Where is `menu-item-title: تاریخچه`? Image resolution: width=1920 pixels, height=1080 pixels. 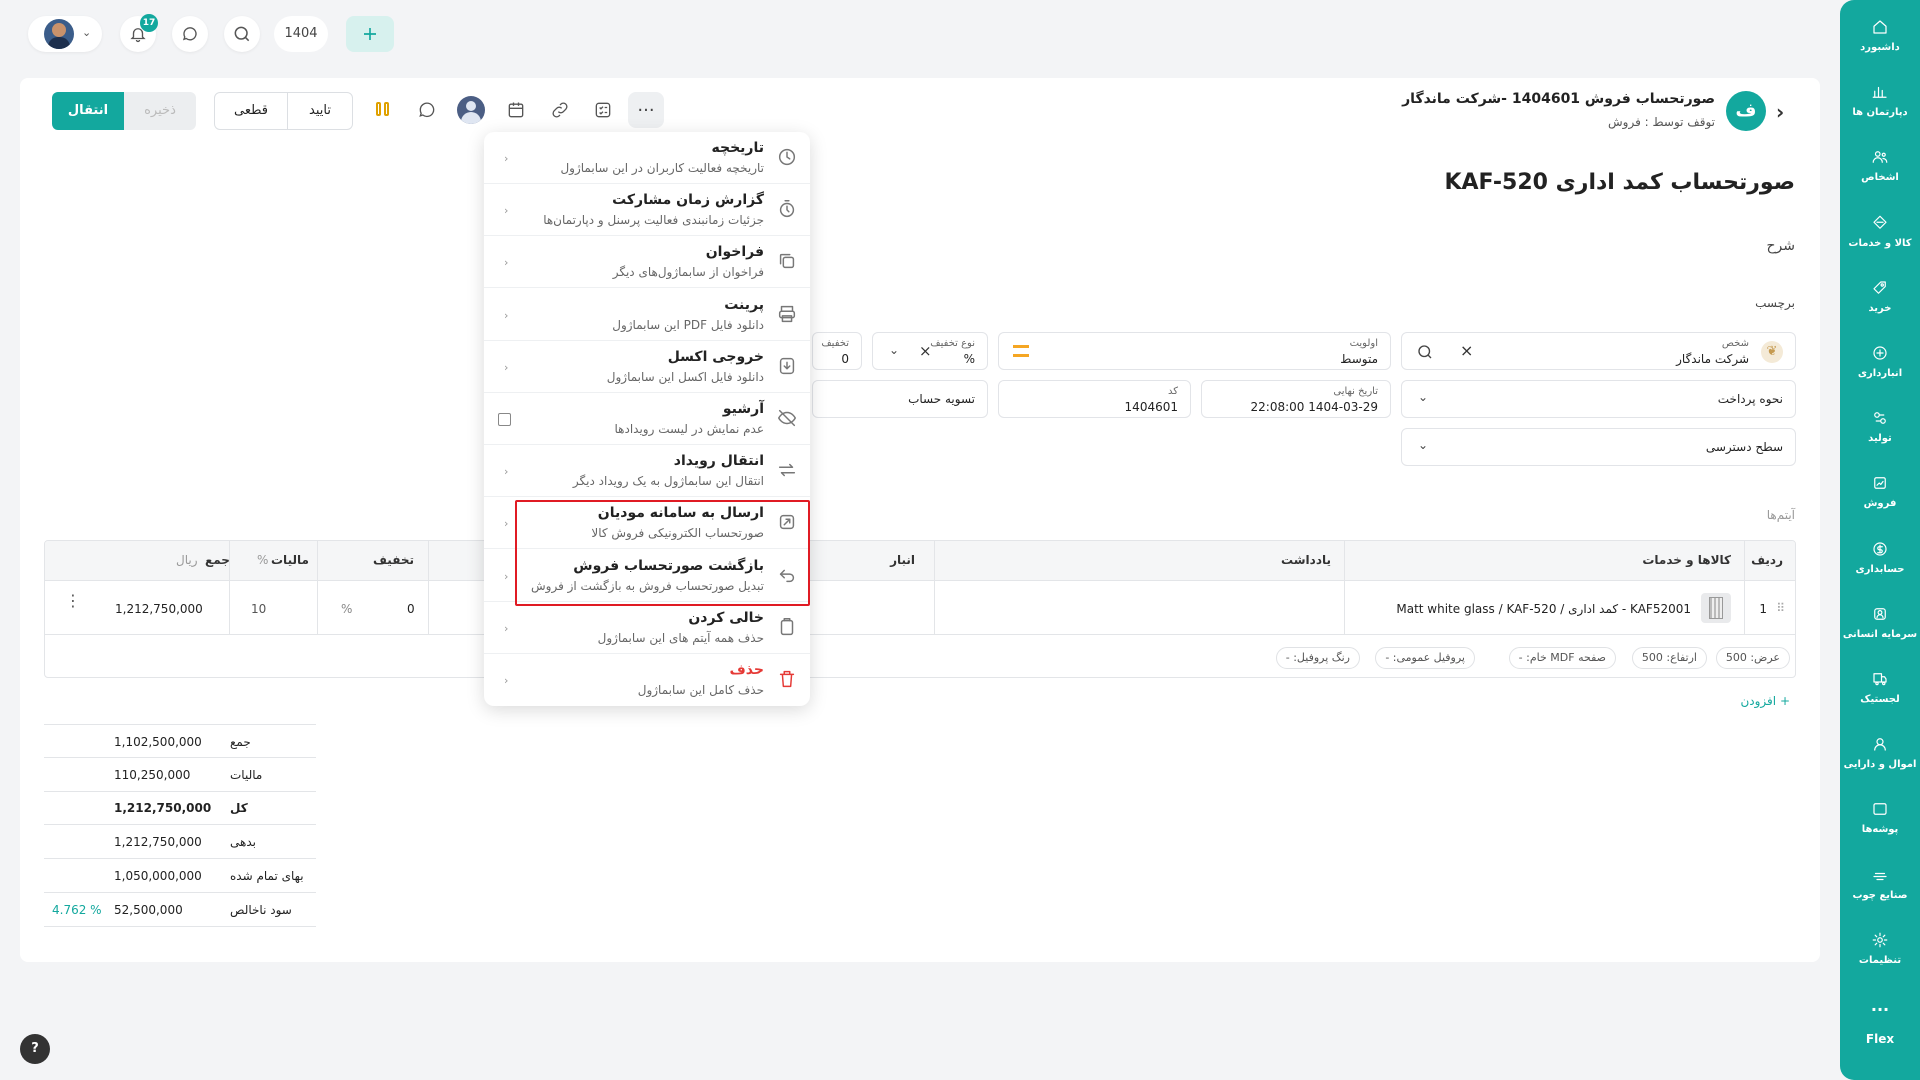
menu-item-title: تاریخچه is located at coordinates (738, 148).